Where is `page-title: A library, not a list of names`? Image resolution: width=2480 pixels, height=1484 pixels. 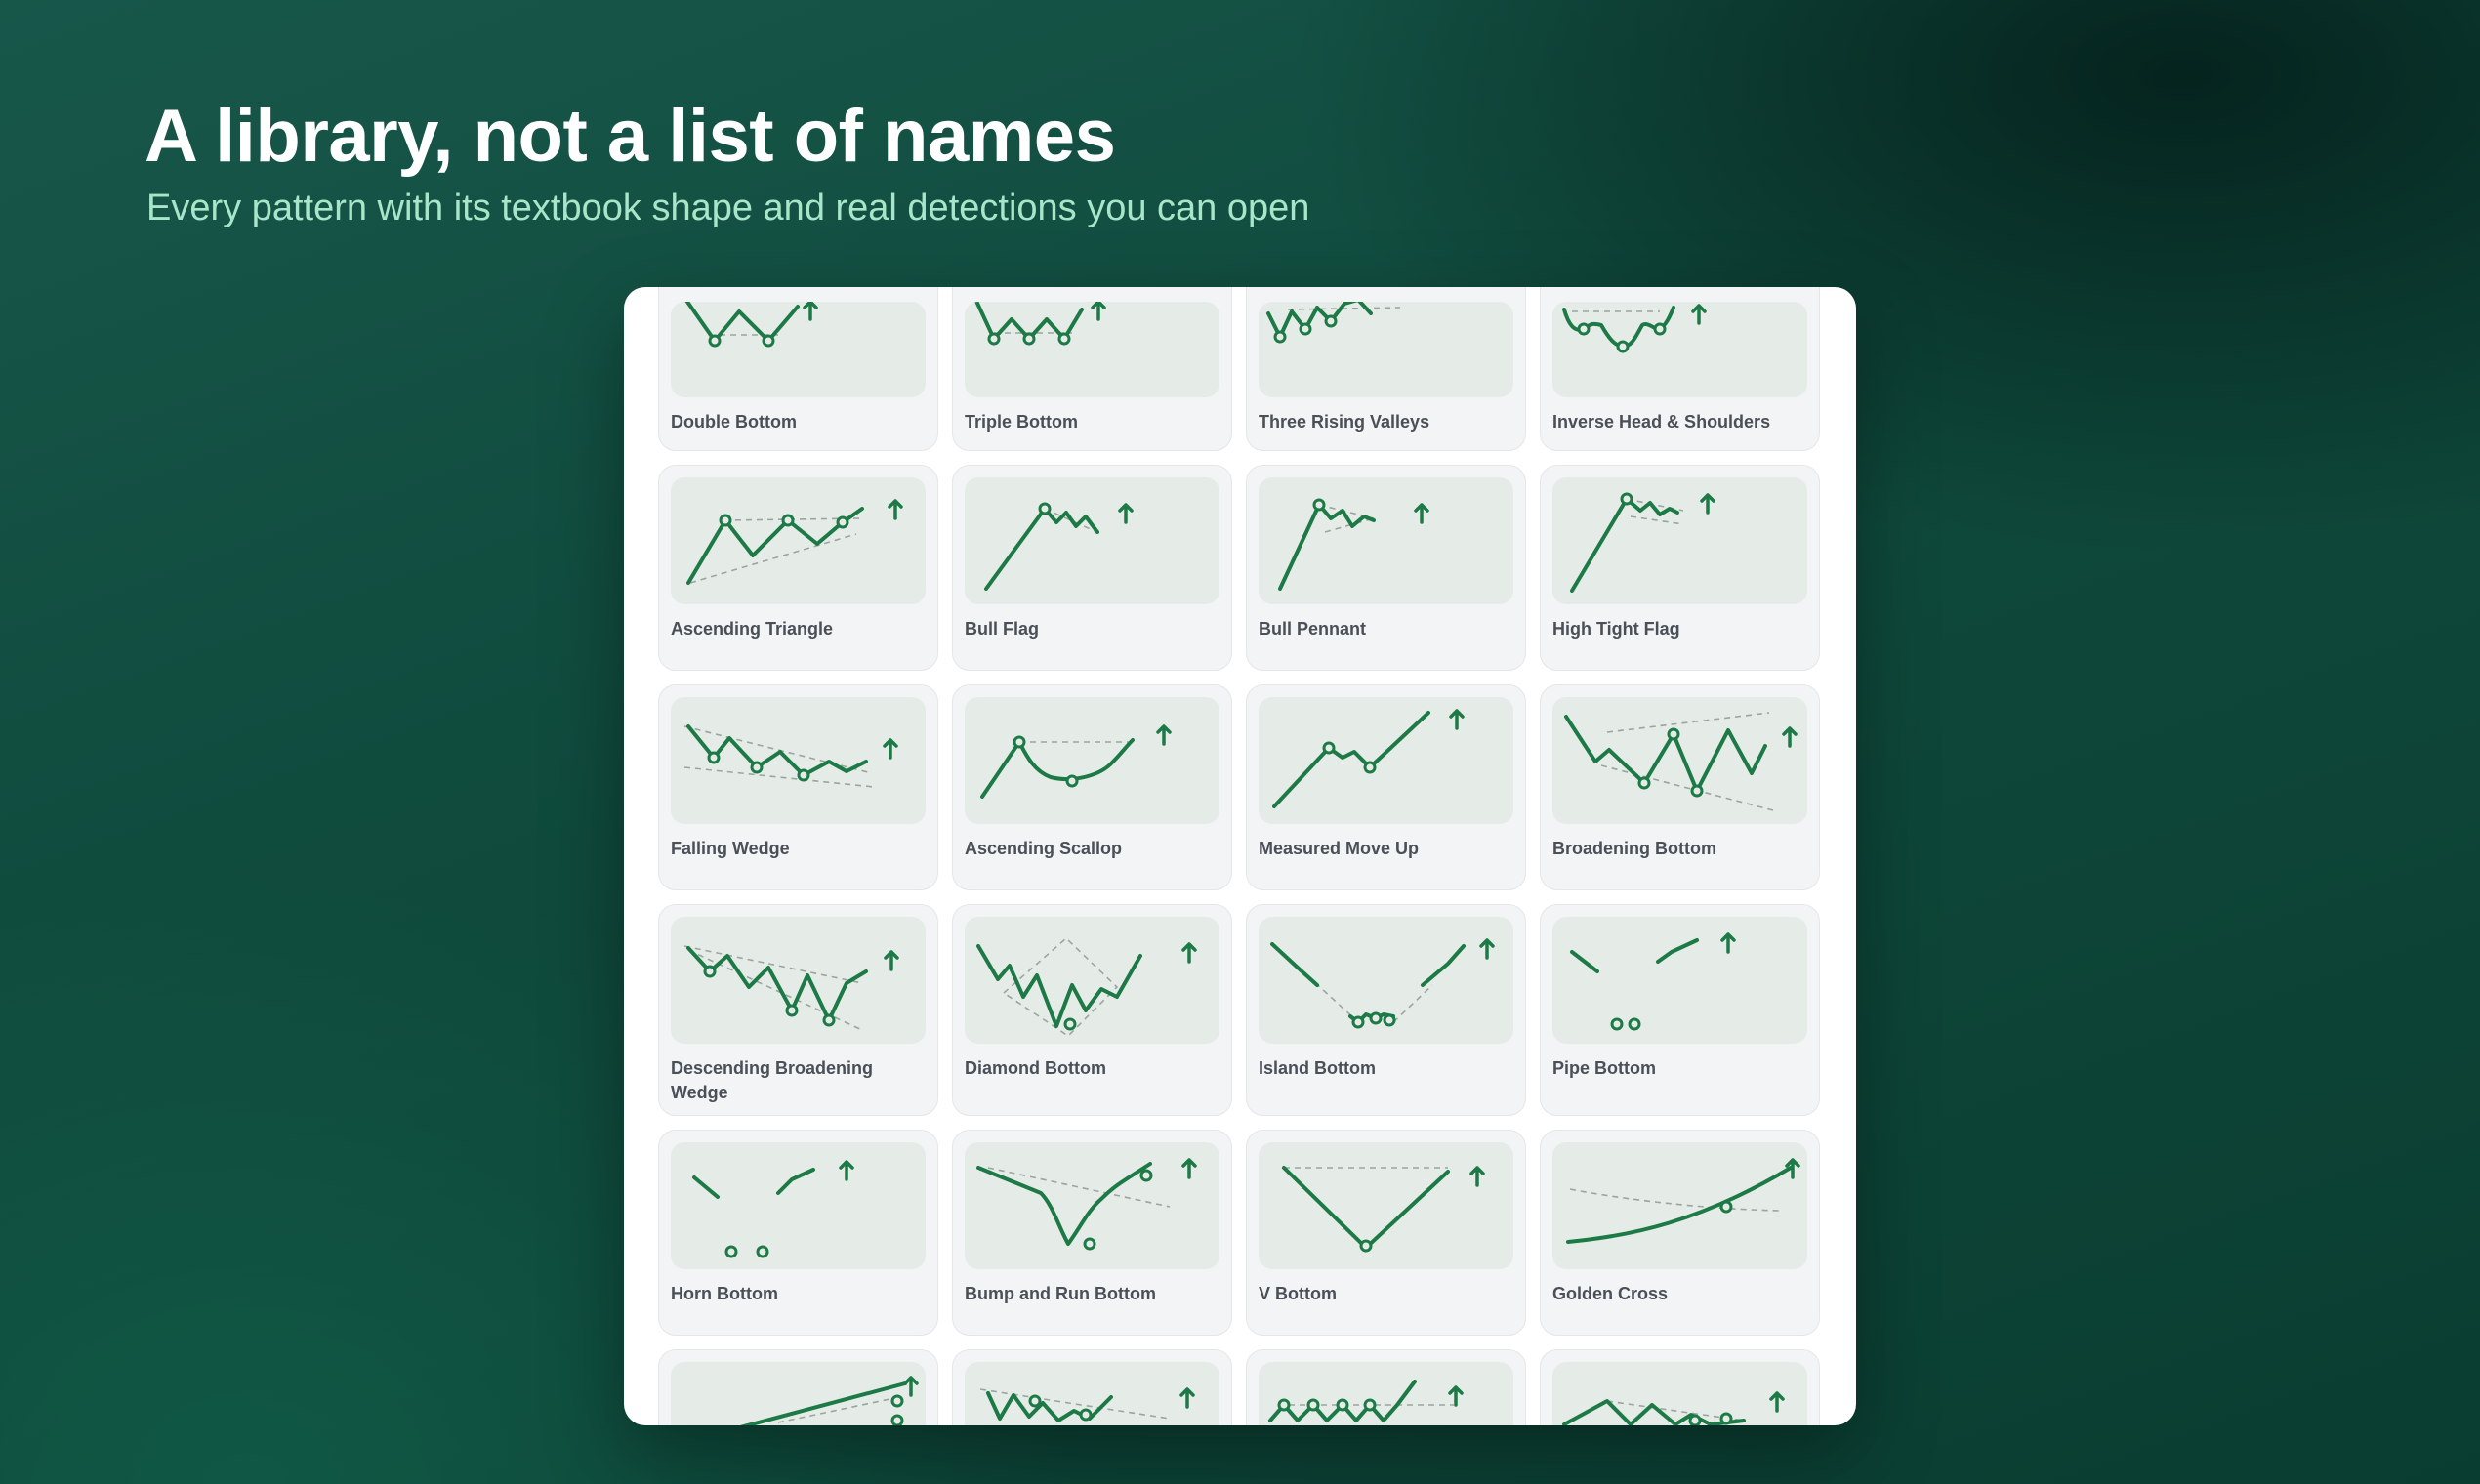 page-title: A library, not a list of names is located at coordinates (630, 137).